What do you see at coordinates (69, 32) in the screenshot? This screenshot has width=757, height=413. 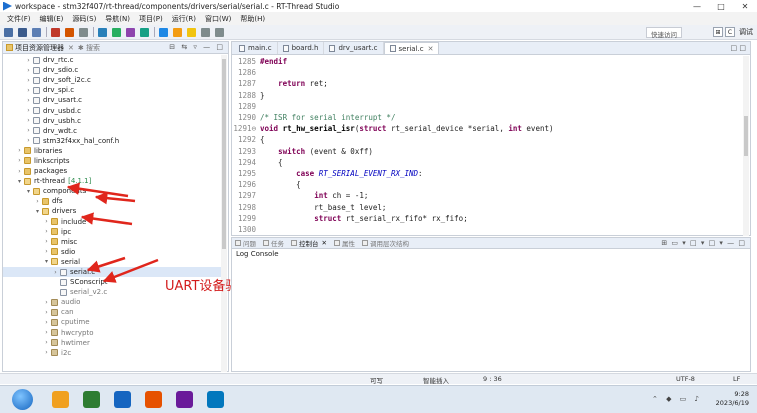 I see `rebuild-icon` at bounding box center [69, 32].